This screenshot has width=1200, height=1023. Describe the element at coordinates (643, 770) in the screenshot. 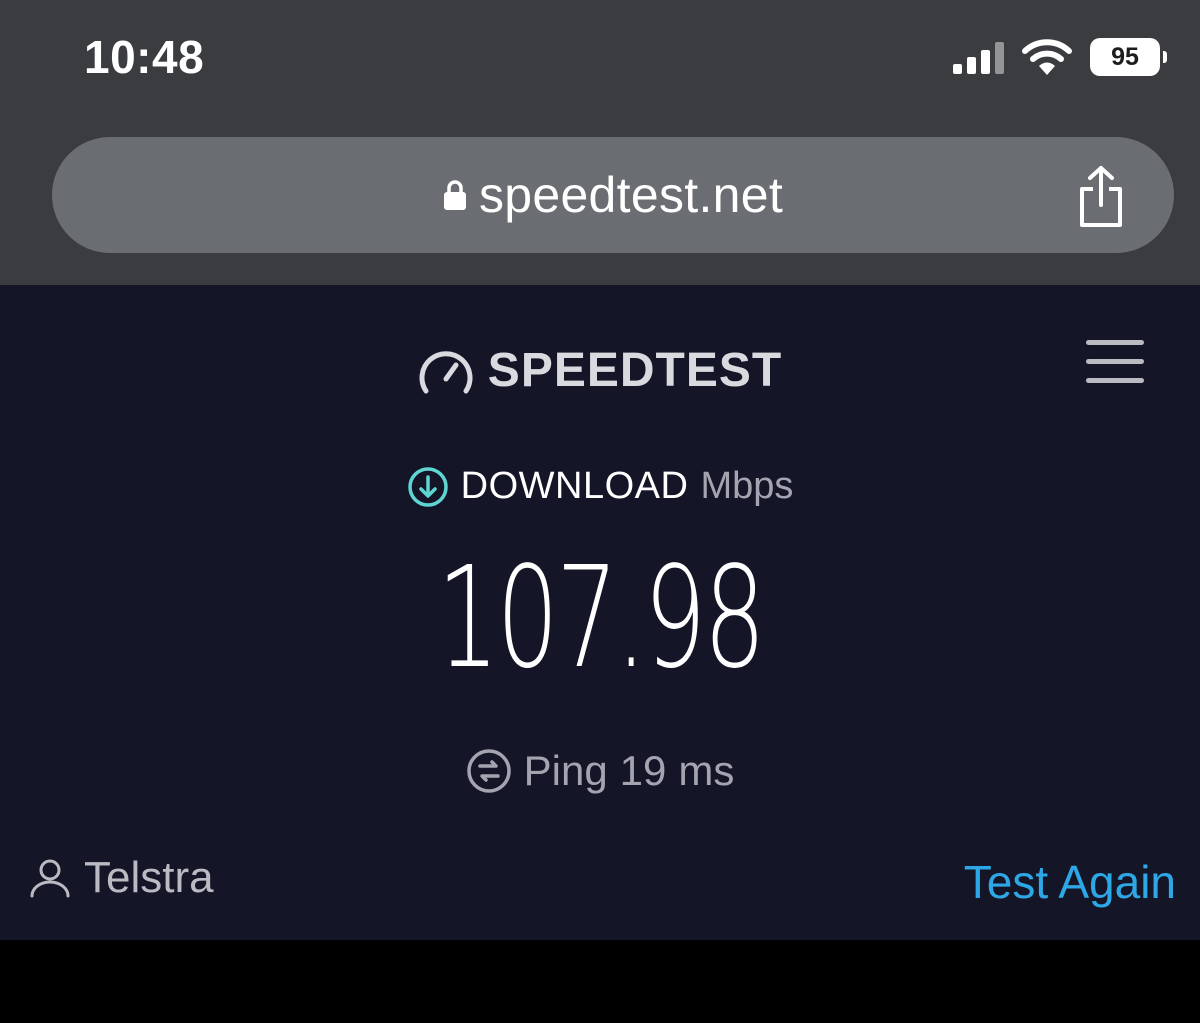

I see `ping-value: 19` at that location.